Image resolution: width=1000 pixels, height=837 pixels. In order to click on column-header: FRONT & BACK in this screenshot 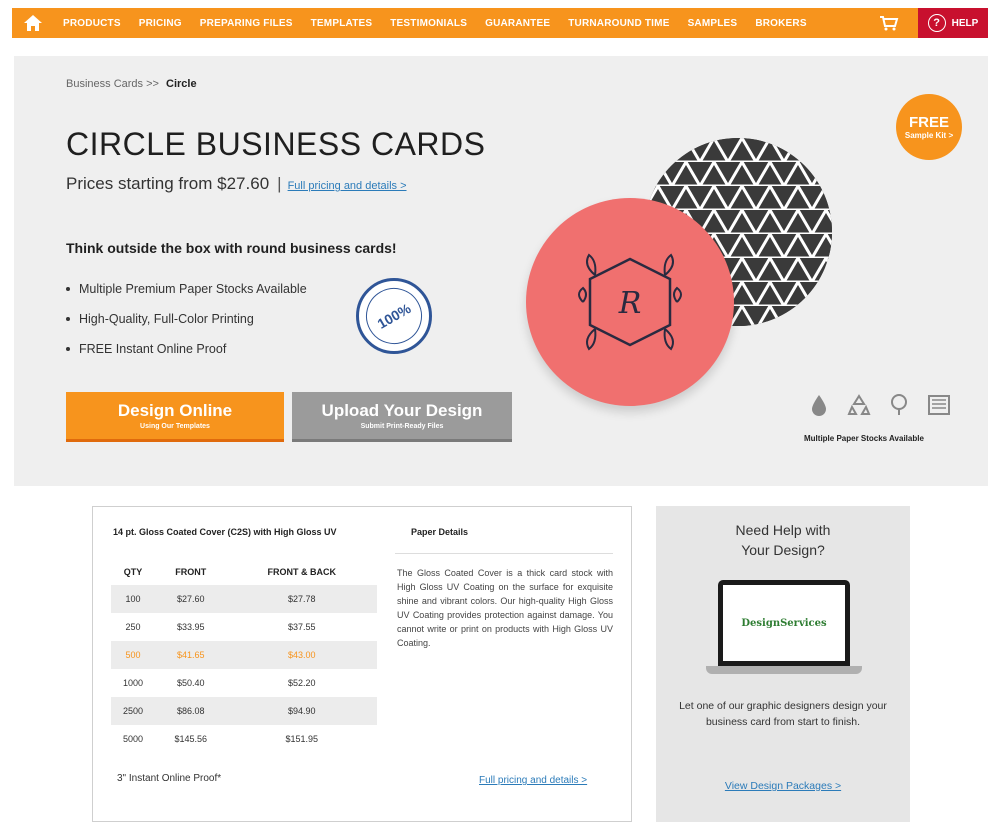, I will do `click(302, 572)`.